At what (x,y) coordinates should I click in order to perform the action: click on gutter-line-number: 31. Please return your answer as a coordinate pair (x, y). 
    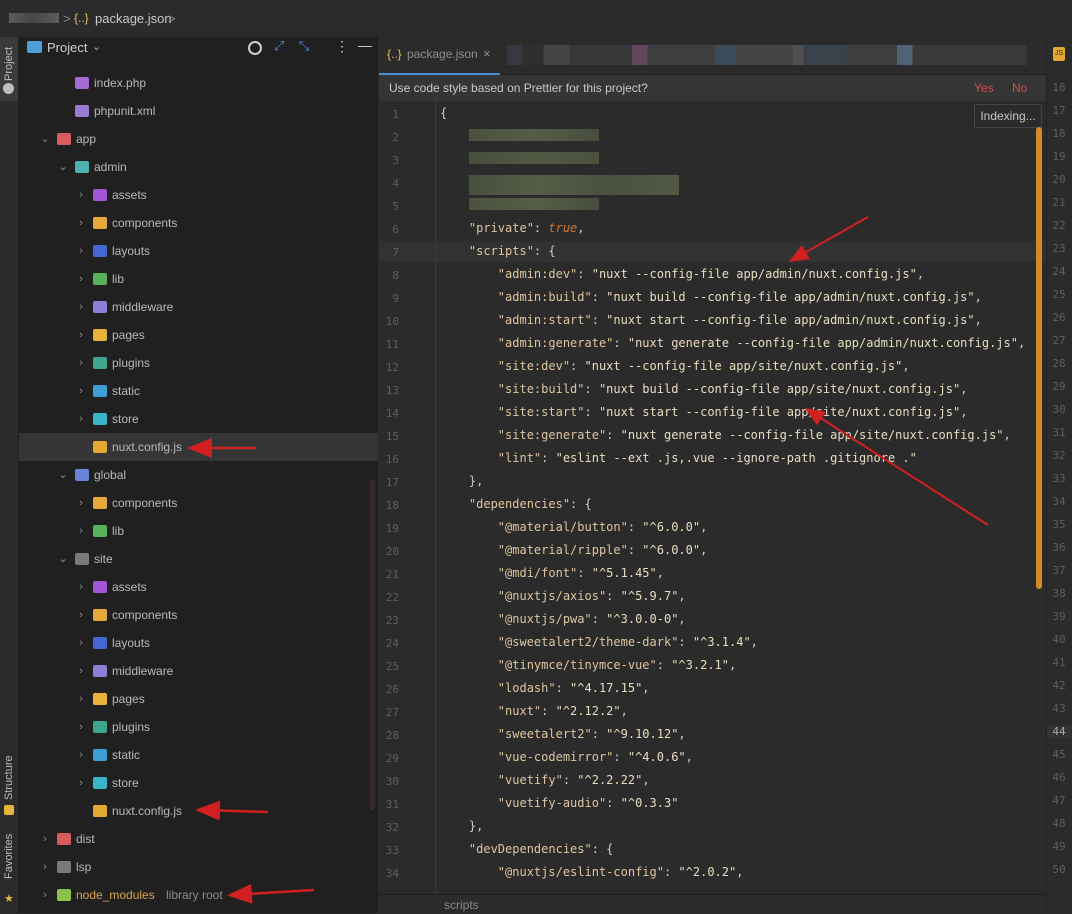
    Looking at the image, I should click on (1059, 432).